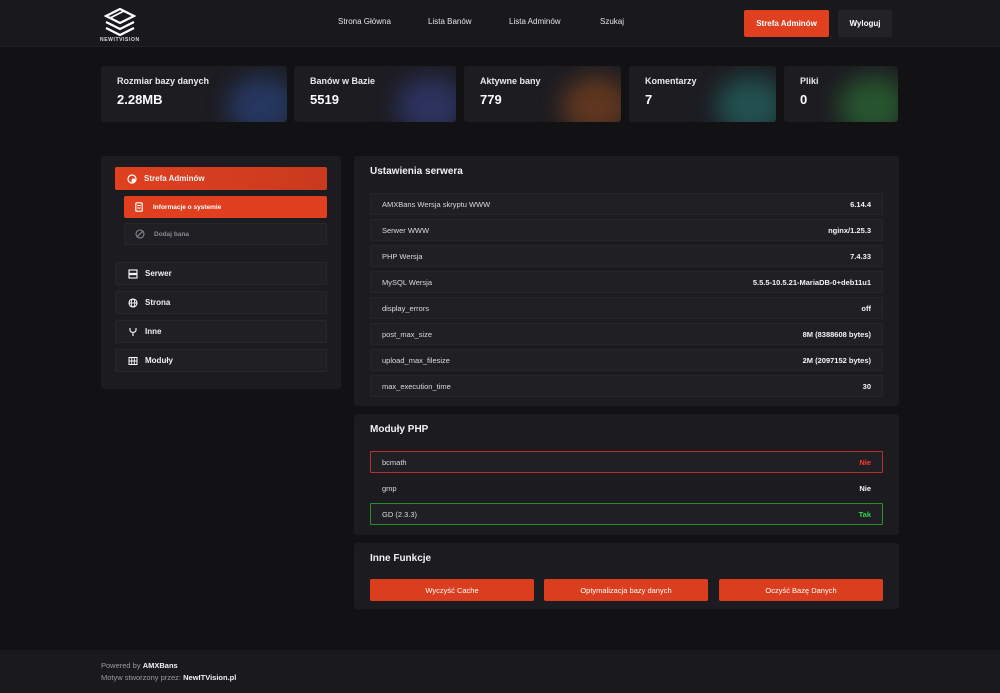 Image resolution: width=1000 pixels, height=693 pixels. Describe the element at coordinates (786, 23) in the screenshot. I see `admin-zone-button: Strefa Adminów` at that location.